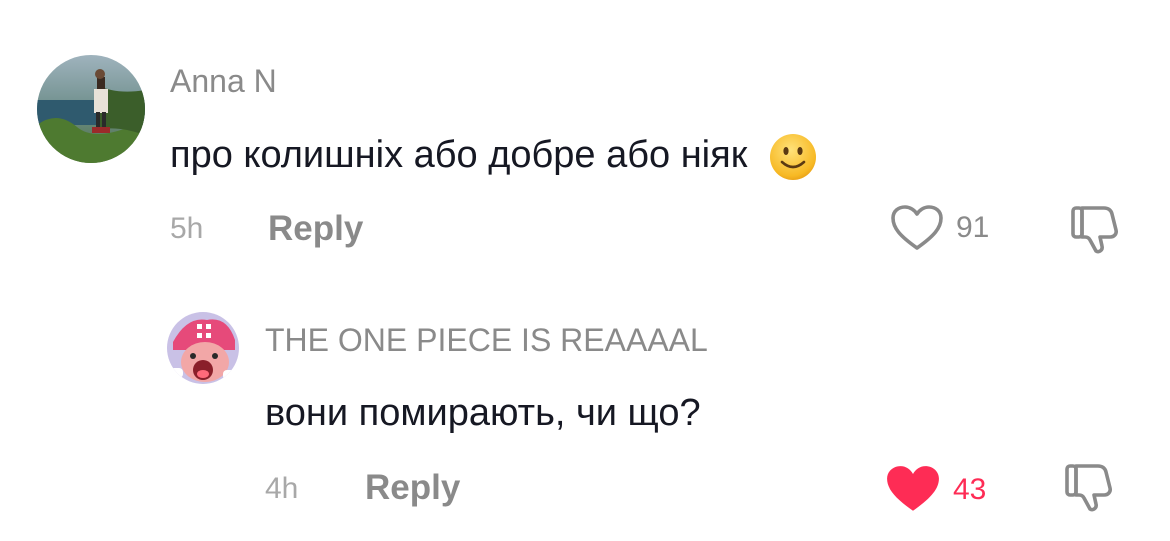 Image resolution: width=1170 pixels, height=541 pixels. What do you see at coordinates (970, 489) in the screenshot?
I see `like-count: 43` at bounding box center [970, 489].